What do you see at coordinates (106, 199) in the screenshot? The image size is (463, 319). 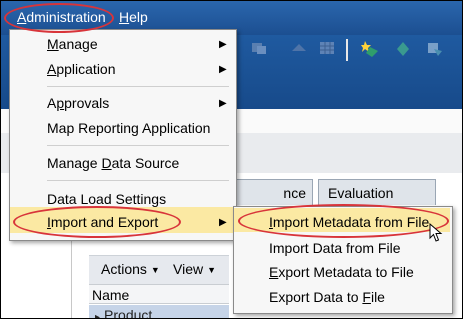 I see `menu-item-data-load-settings: Data Load Settings` at bounding box center [106, 199].